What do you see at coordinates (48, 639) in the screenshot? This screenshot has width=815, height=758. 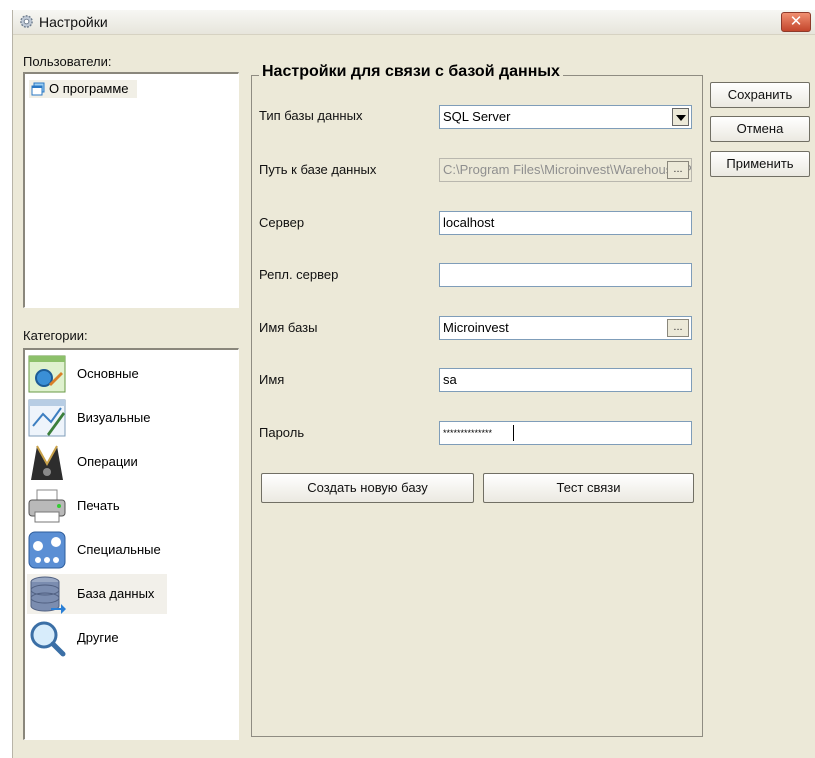 I see `magnifier-icon` at bounding box center [48, 639].